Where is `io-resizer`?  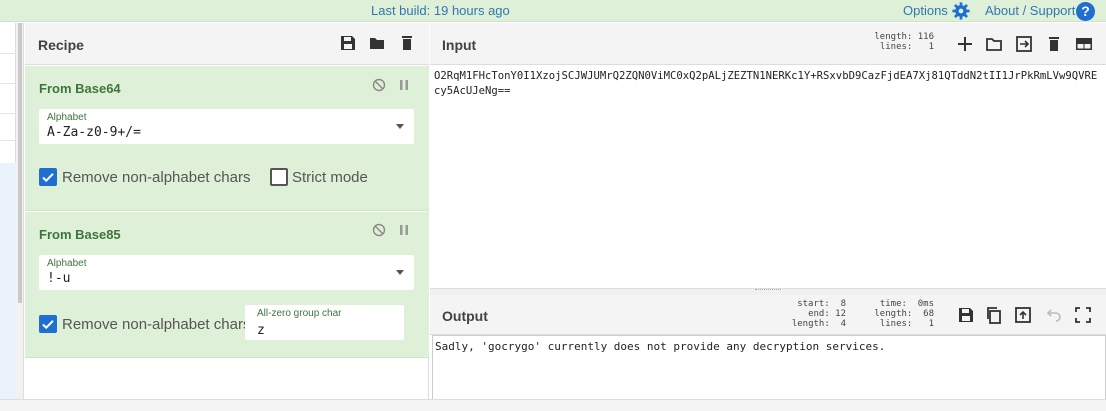
io-resizer is located at coordinates (768, 291).